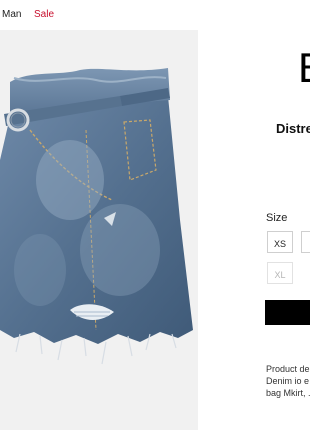 The image size is (320, 430). What do you see at coordinates (288, 369) in the screenshot?
I see `description-line-1: Product de` at bounding box center [288, 369].